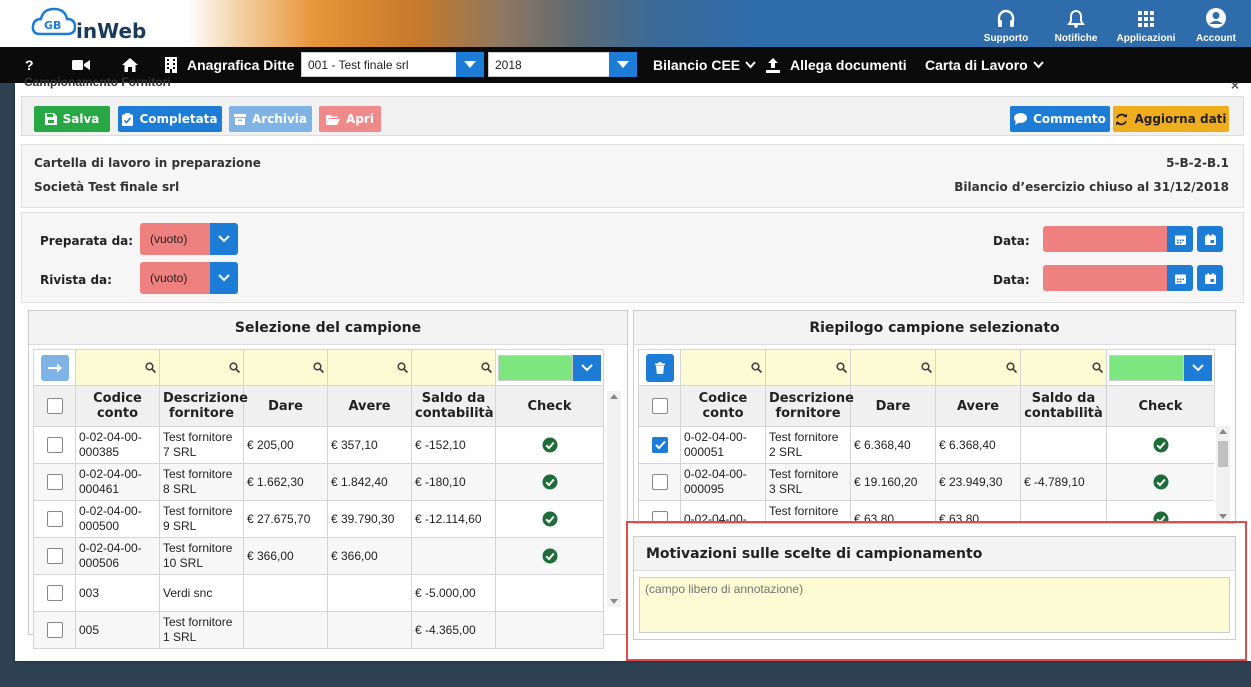 The height and width of the screenshot is (687, 1251). Describe the element at coordinates (224, 239) in the screenshot. I see `preparata-select-toggle` at that location.